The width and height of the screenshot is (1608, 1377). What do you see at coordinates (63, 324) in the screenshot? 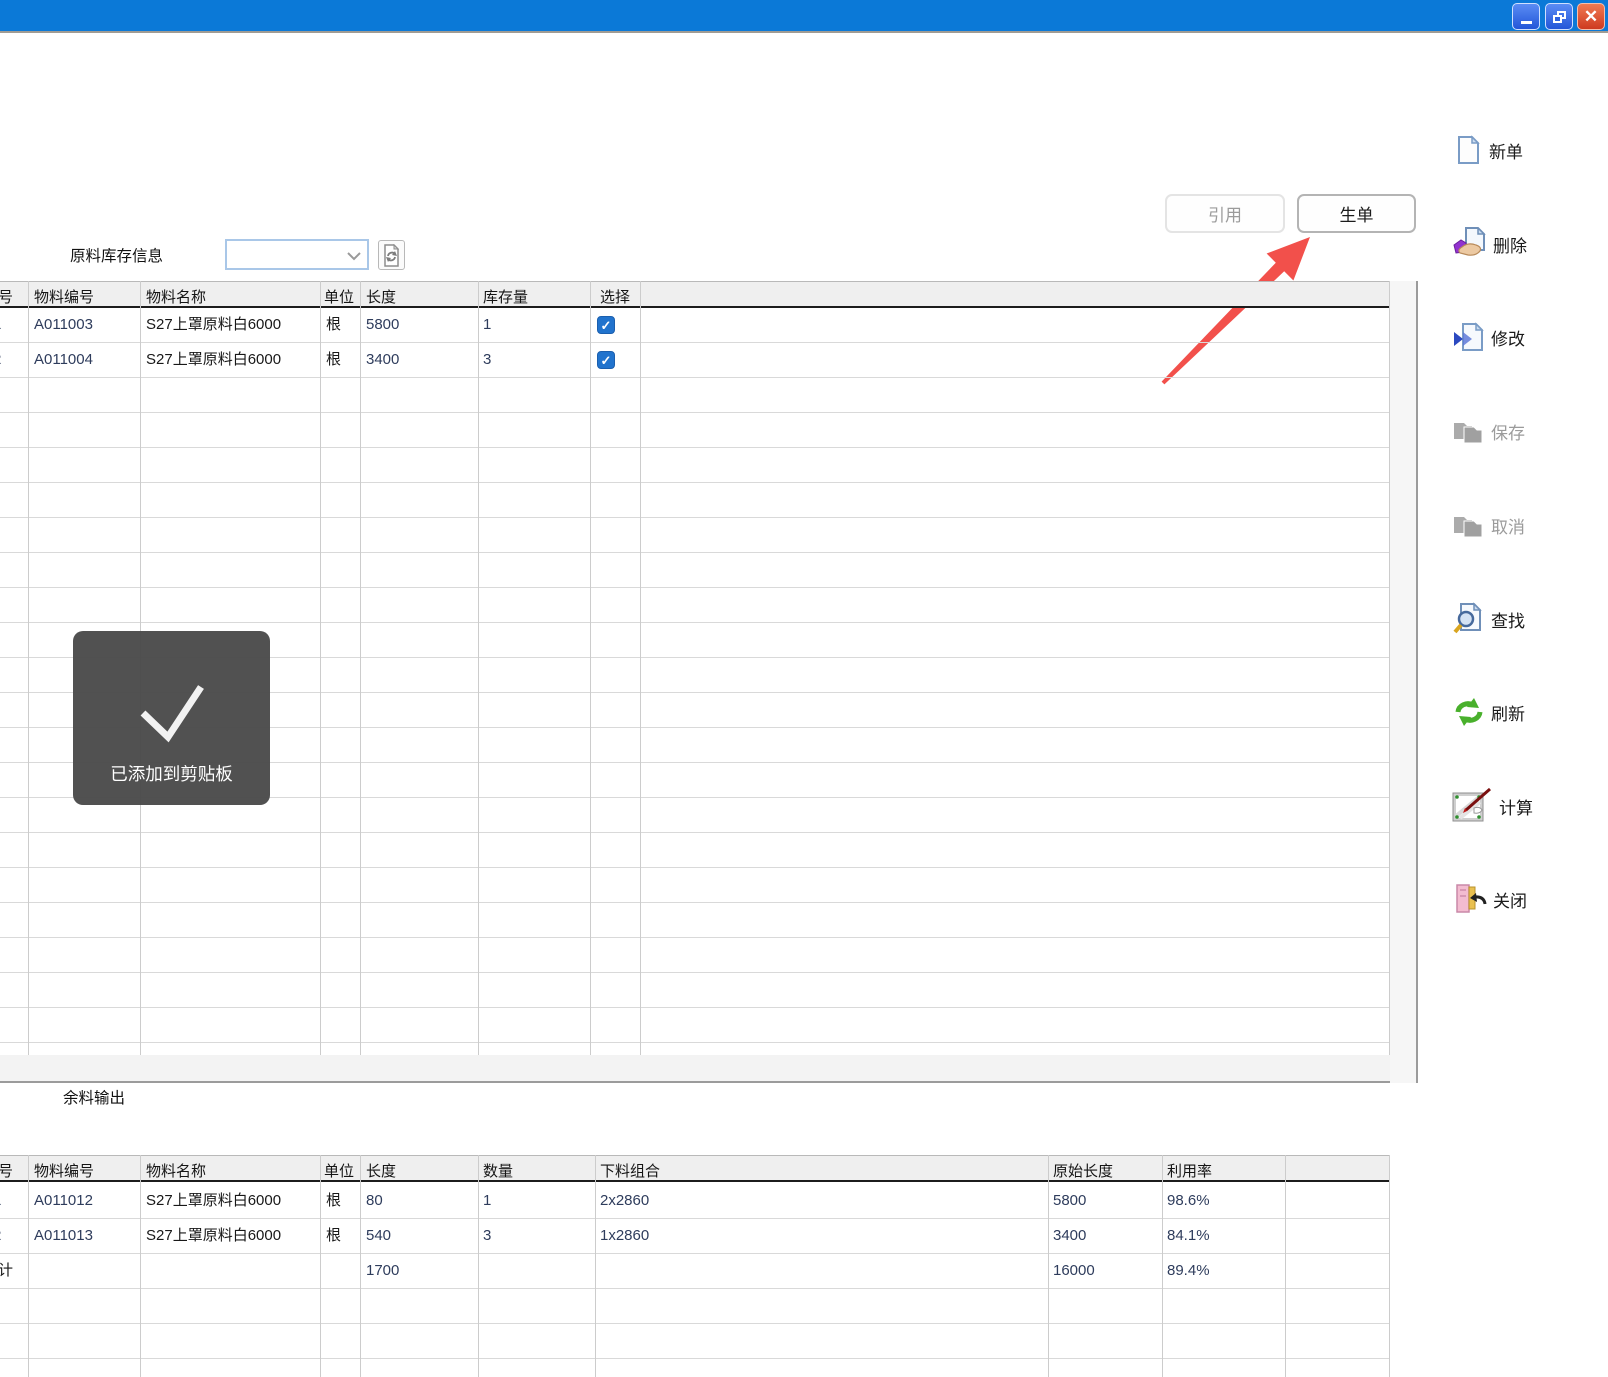
I see `cell-code: A011003` at bounding box center [63, 324].